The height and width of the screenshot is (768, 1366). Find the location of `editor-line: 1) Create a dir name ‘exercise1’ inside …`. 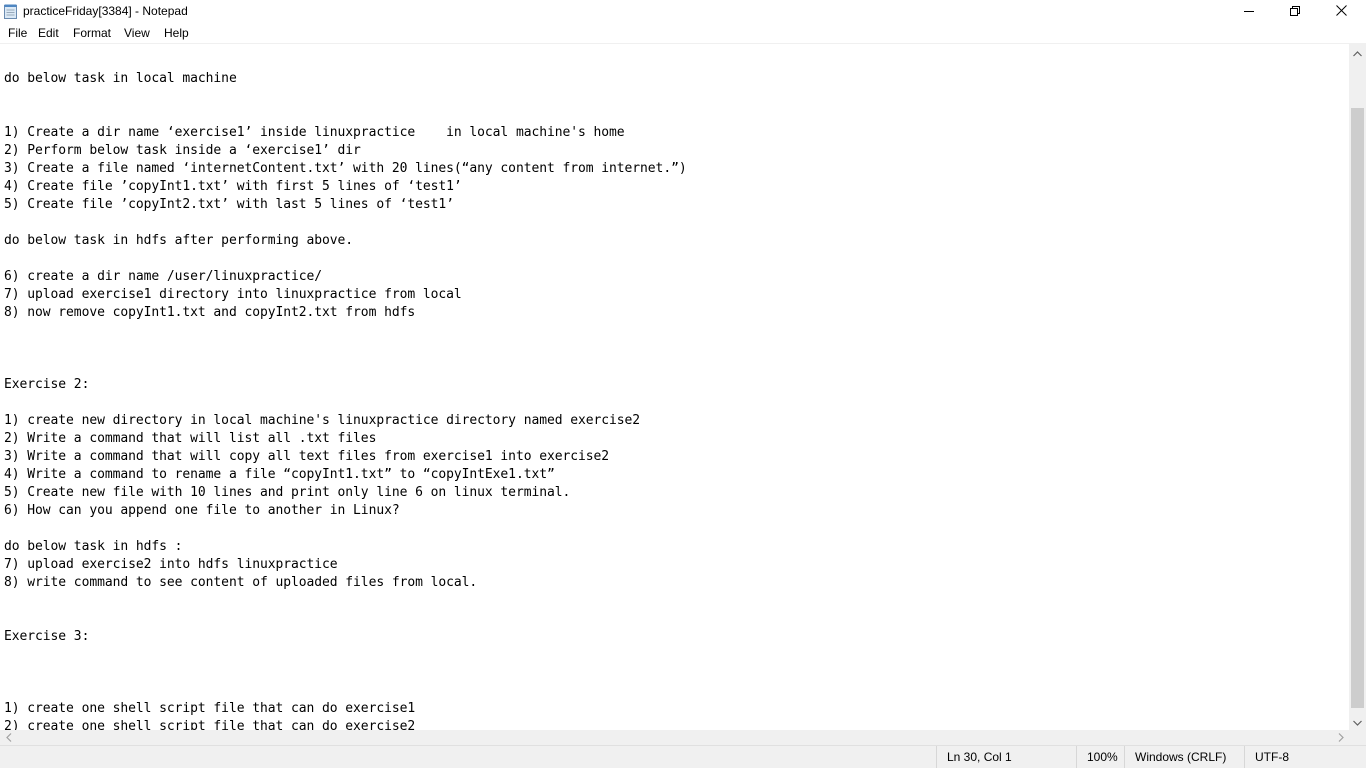

editor-line: 1) Create a dir name ‘exercise1’ inside … is located at coordinates (314, 132).